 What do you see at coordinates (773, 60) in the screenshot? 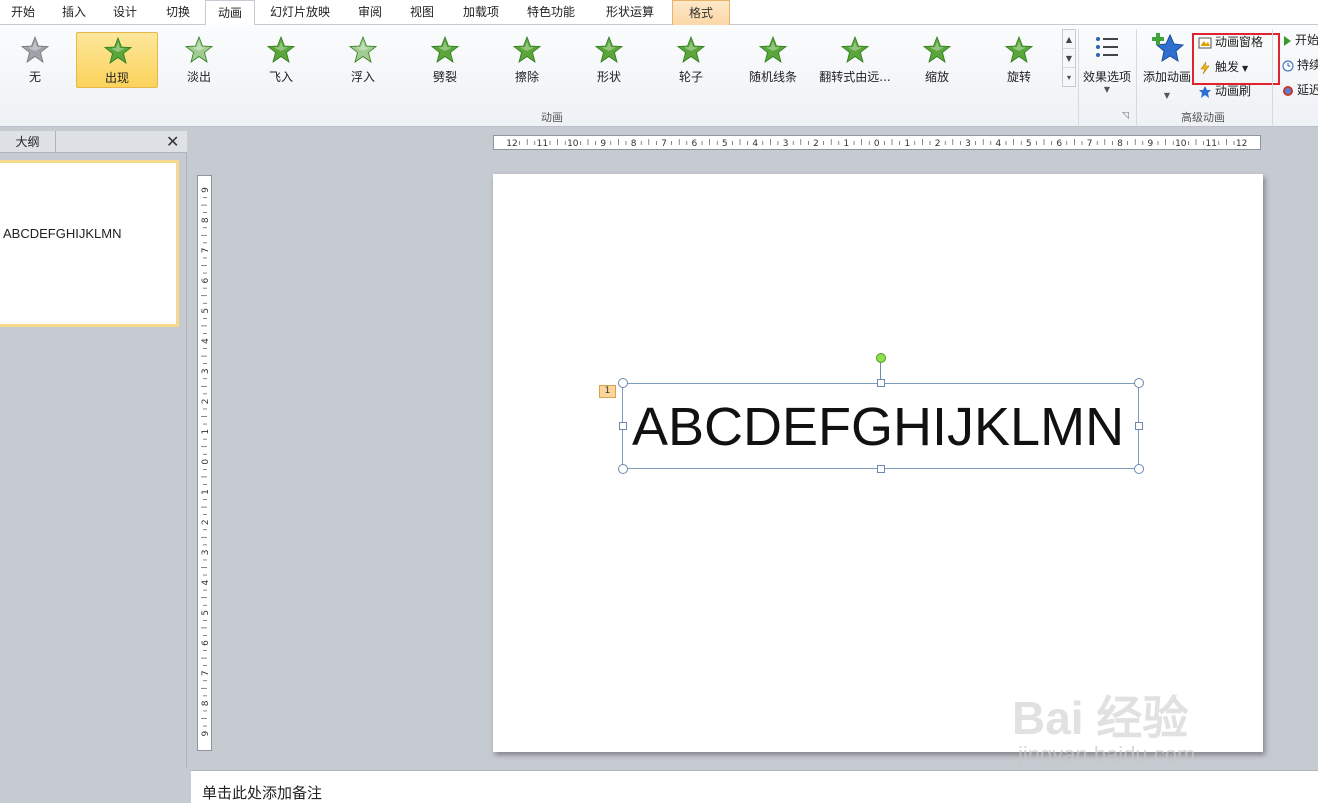
I see `animation-effect-item: 随机线条` at bounding box center [773, 60].